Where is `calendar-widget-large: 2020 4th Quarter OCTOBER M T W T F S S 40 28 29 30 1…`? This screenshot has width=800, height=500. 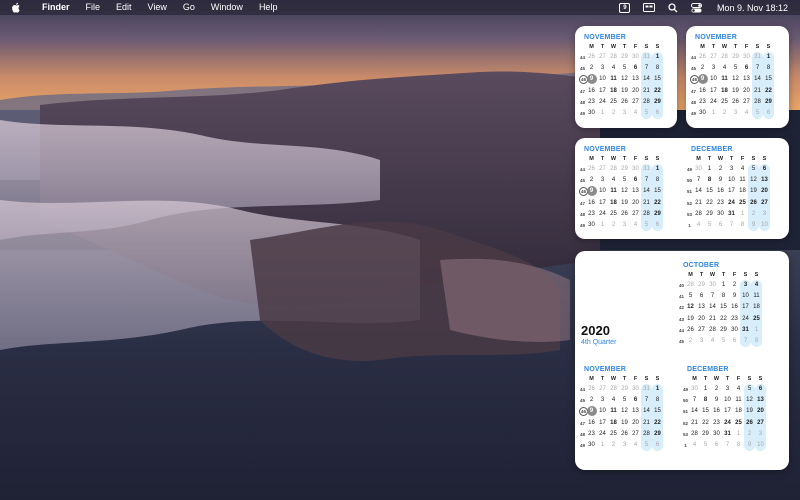 calendar-widget-large: 2020 4th Quarter OCTOBER M T W T F S S 40 28 29 30 1… is located at coordinates (682, 360).